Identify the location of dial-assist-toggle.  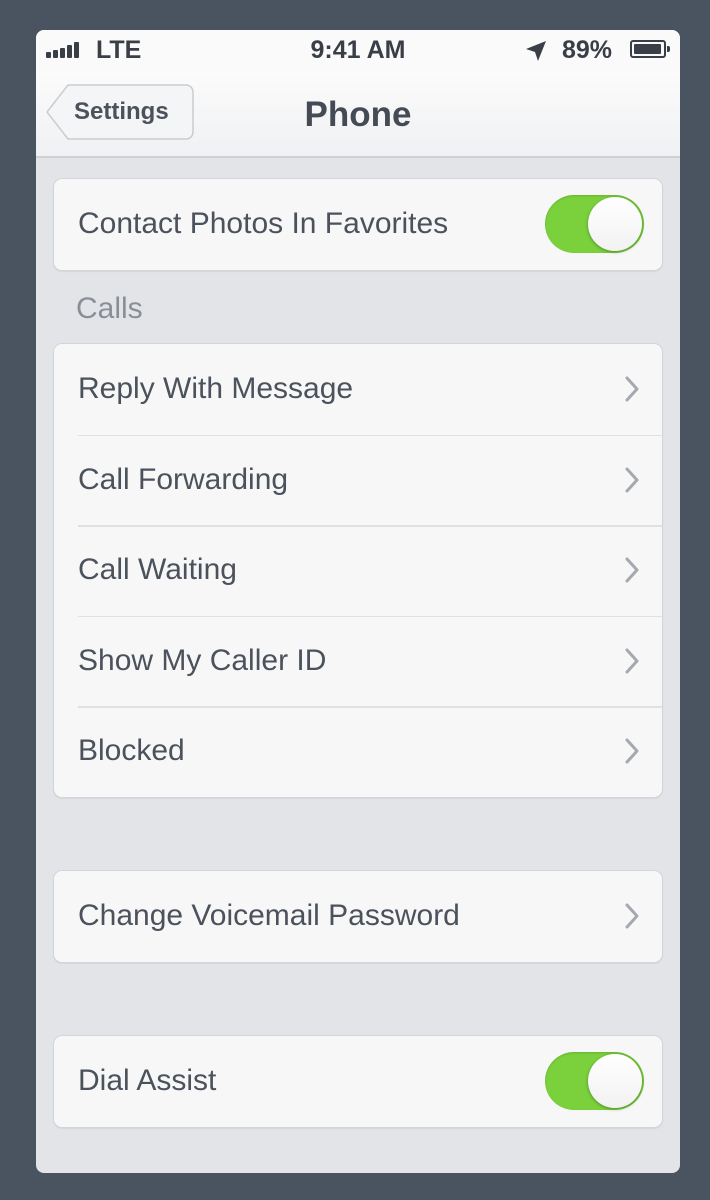
(594, 1081).